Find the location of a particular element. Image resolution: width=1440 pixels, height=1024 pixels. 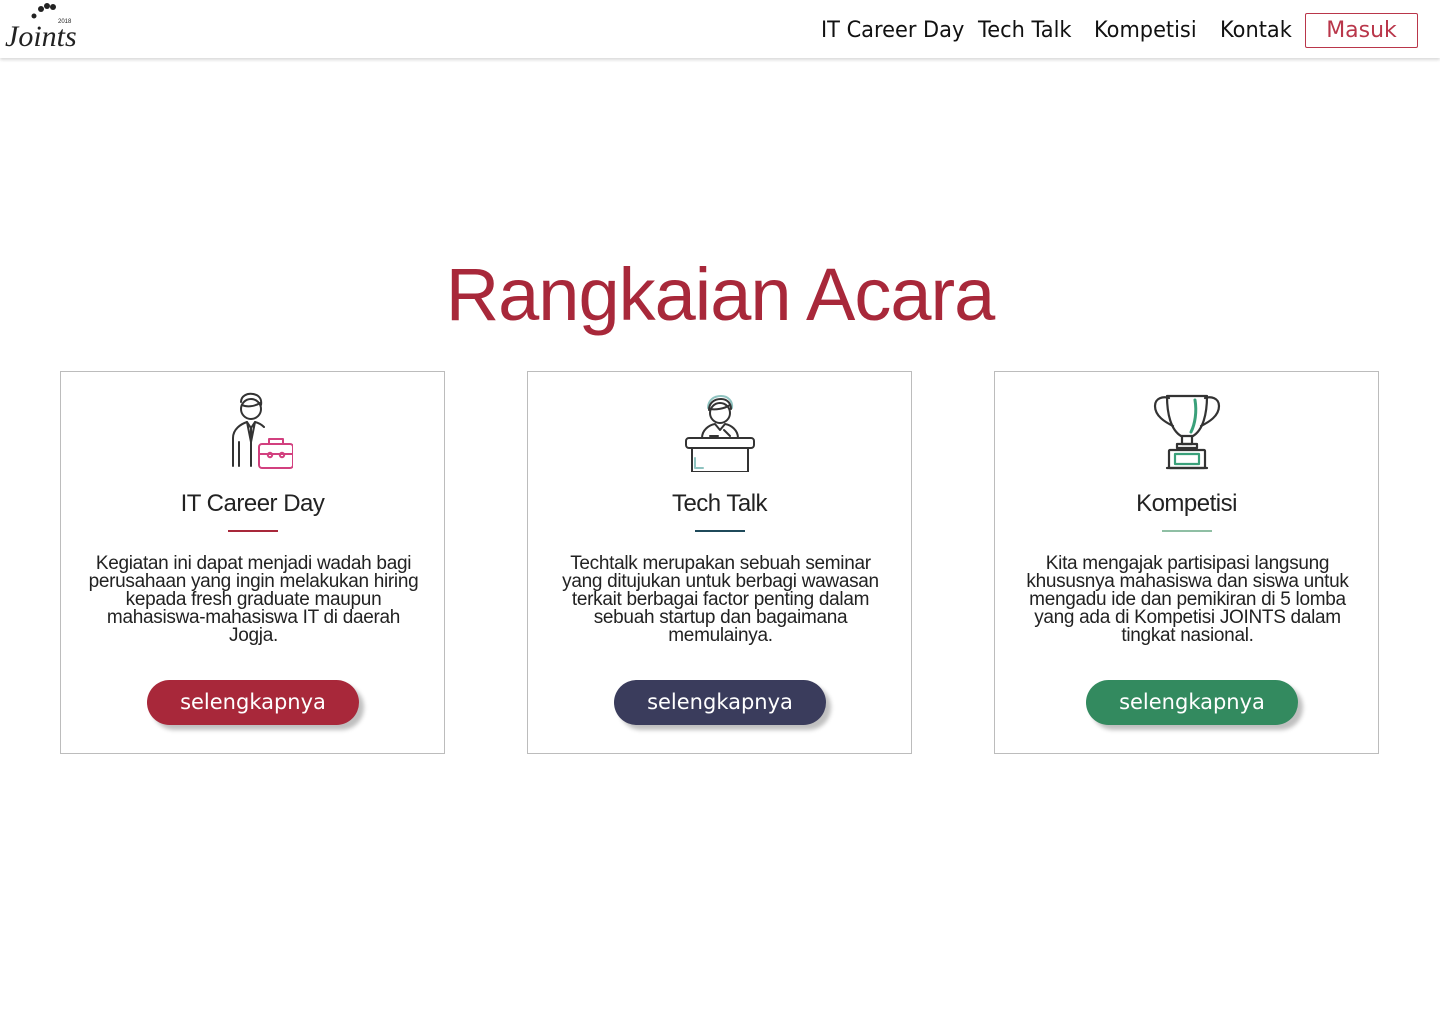

it-career-day-more-button: selengkapnya is located at coordinates (253, 702).